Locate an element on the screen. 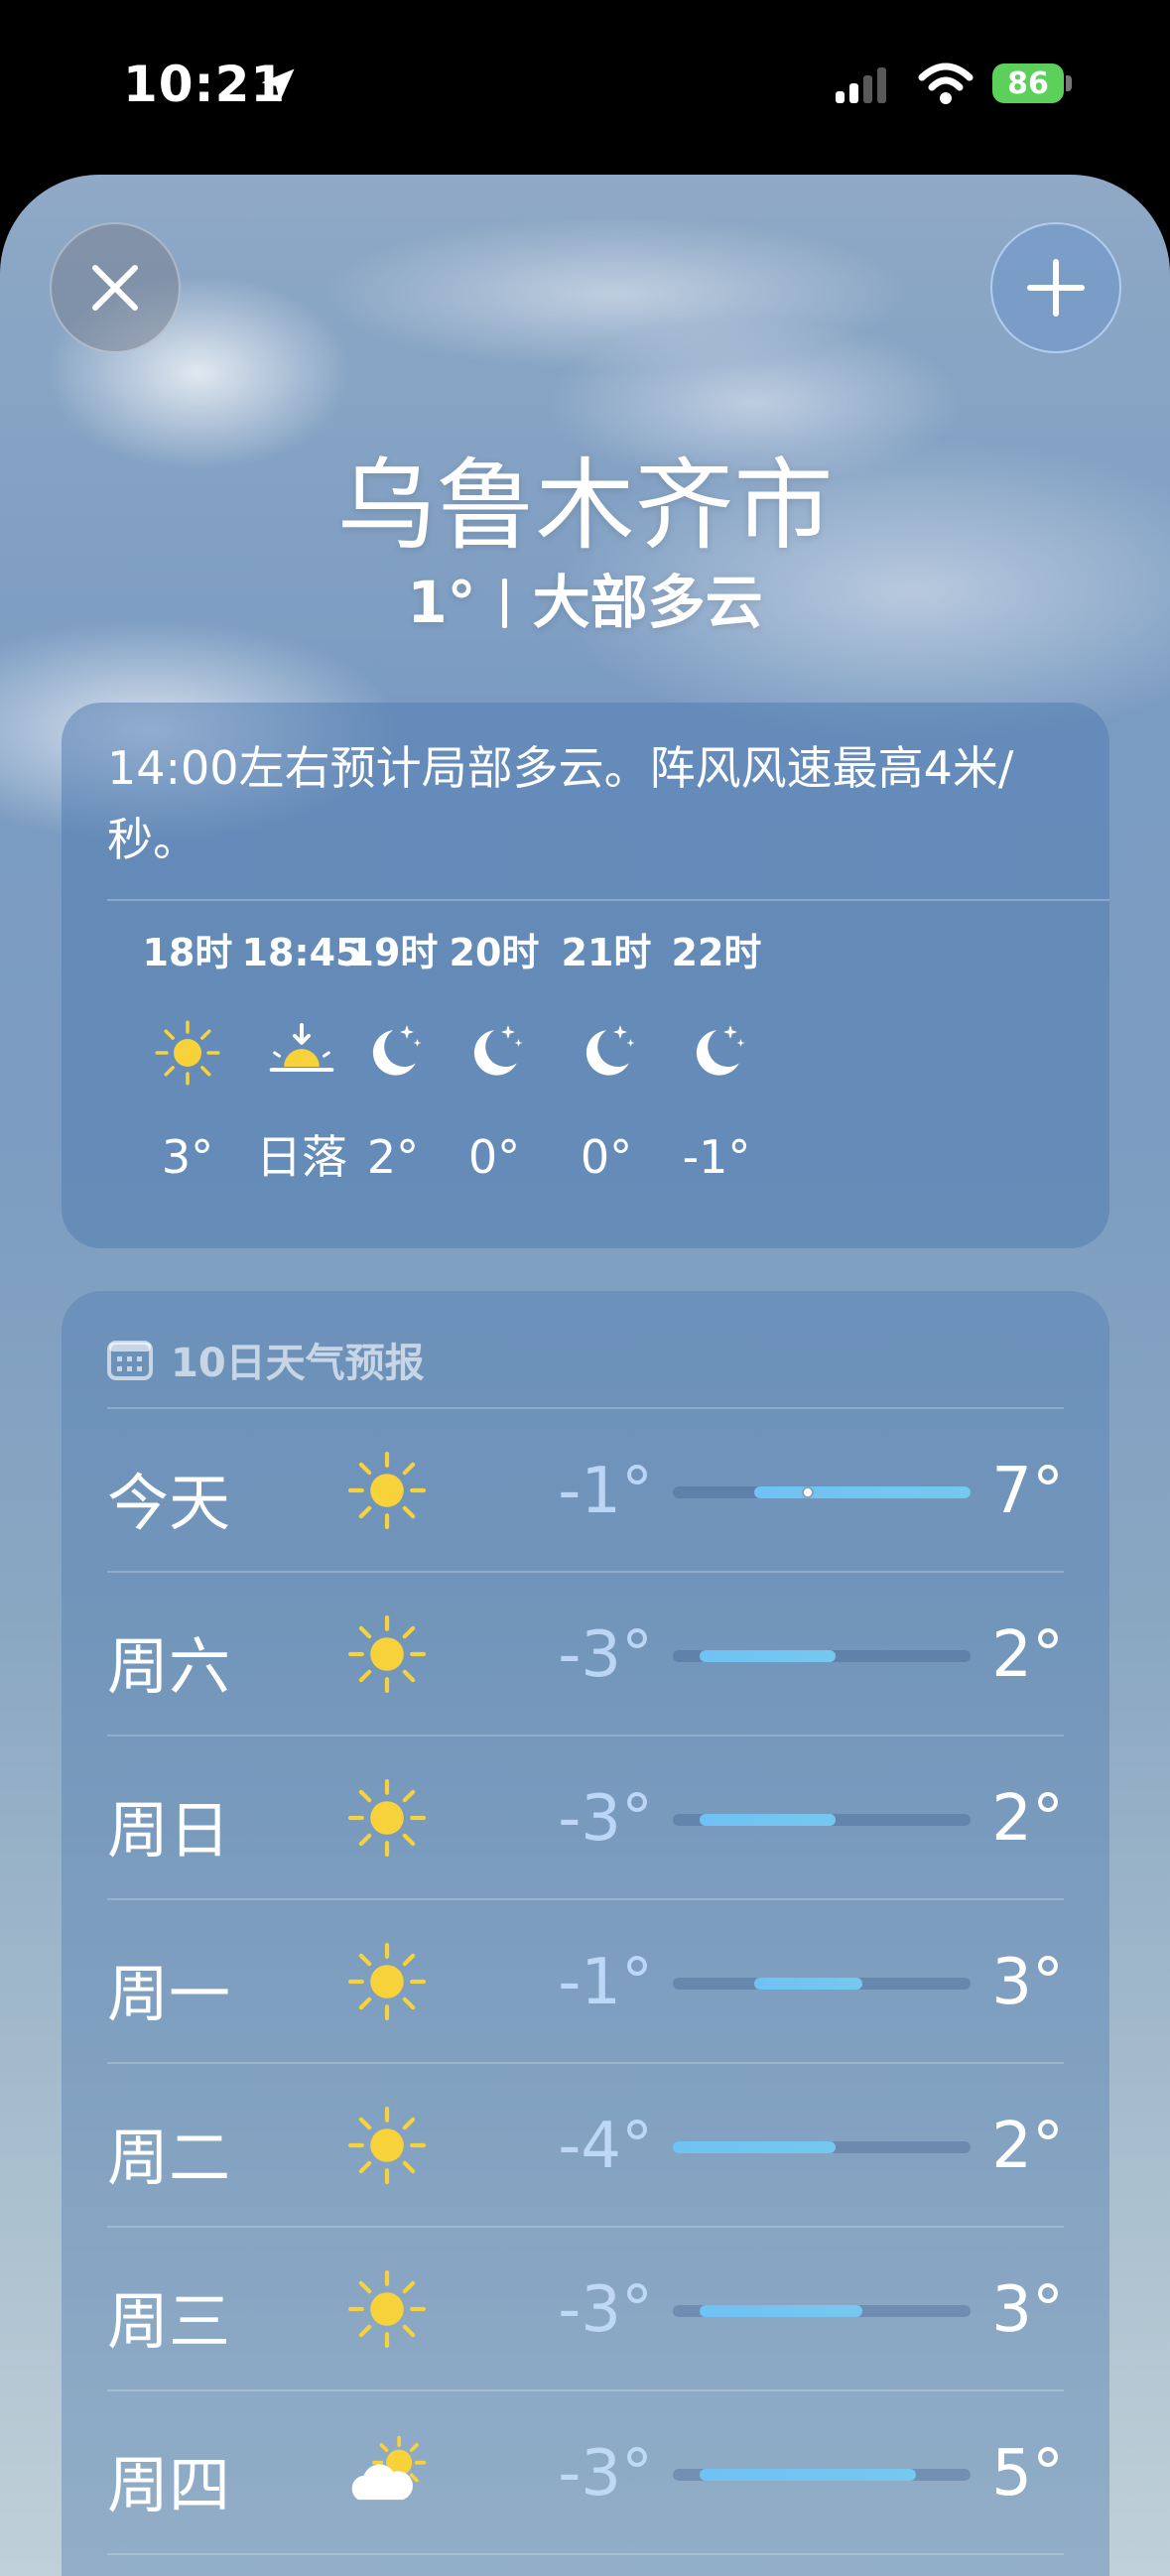 The width and height of the screenshot is (1170, 2576). day-name: 周二 is located at coordinates (169, 2158).